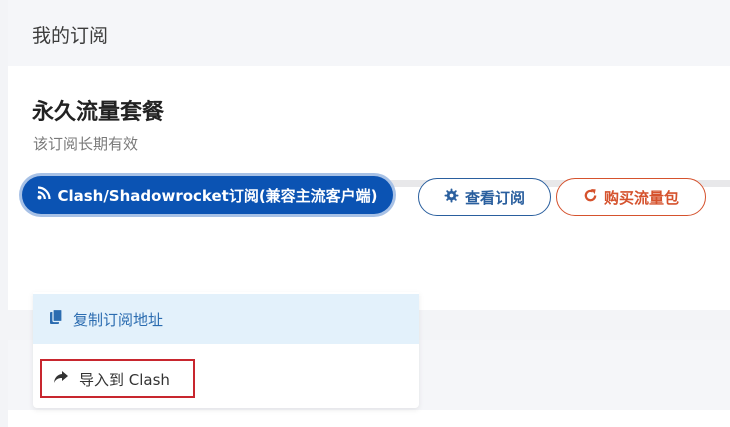 This screenshot has width=730, height=427. I want to click on import-highlight-box, so click(117, 378).